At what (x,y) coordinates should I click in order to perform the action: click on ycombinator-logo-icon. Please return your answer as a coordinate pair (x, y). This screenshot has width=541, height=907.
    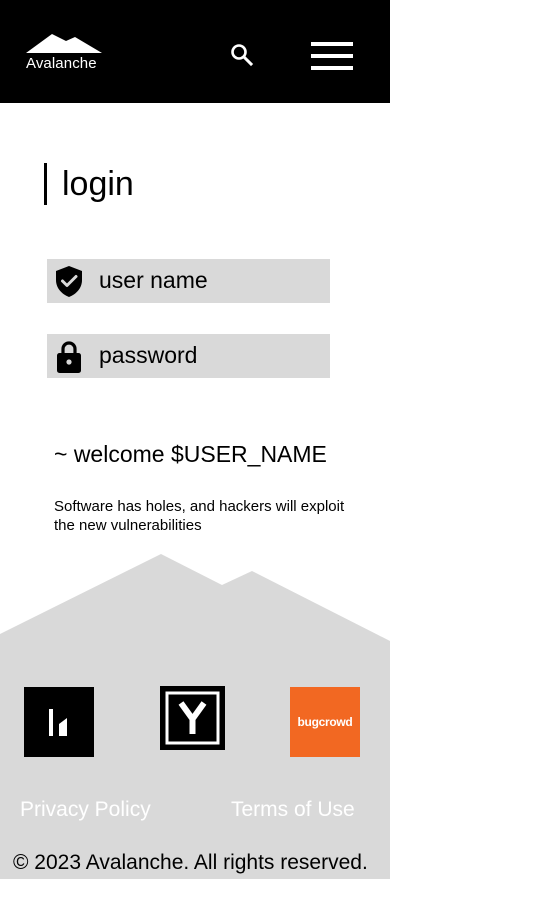
    Looking at the image, I should click on (192, 718).